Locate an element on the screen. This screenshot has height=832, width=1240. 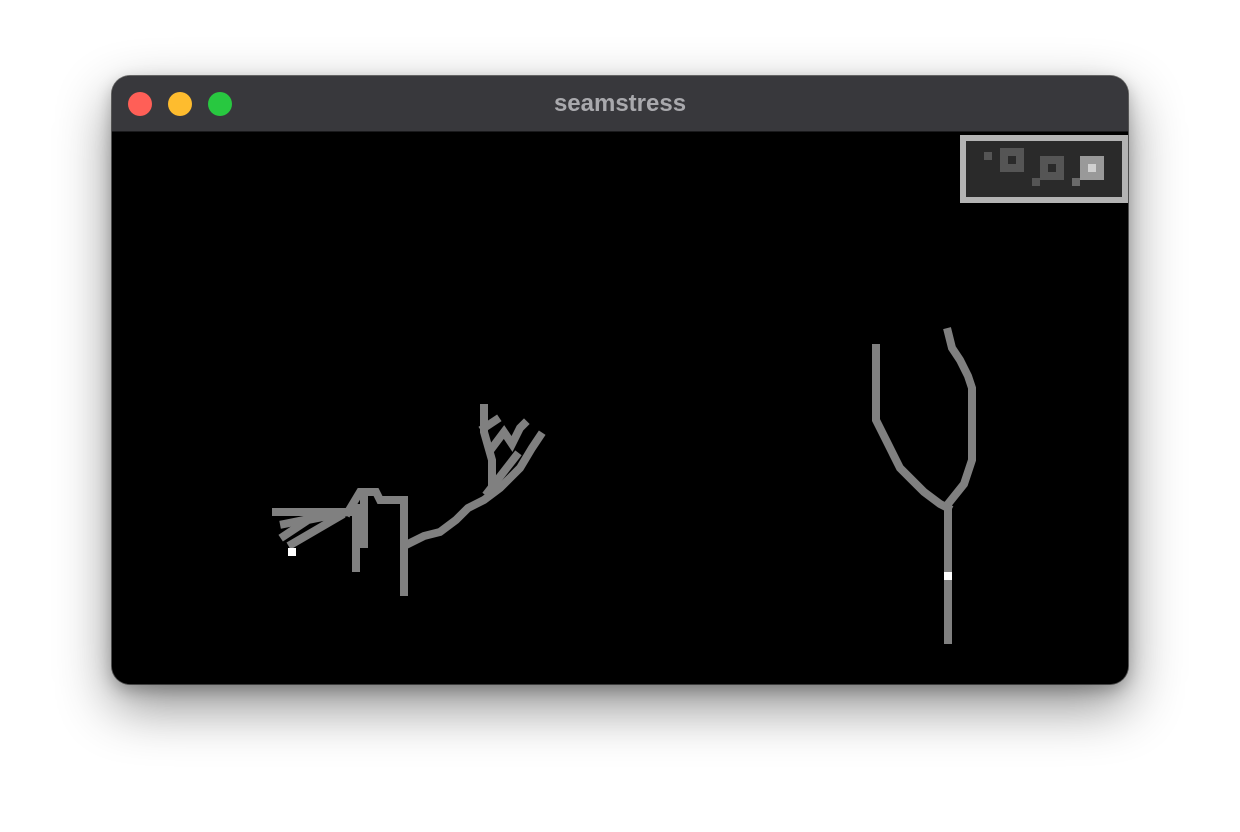
stroke-right is located at coordinates (924, 485).